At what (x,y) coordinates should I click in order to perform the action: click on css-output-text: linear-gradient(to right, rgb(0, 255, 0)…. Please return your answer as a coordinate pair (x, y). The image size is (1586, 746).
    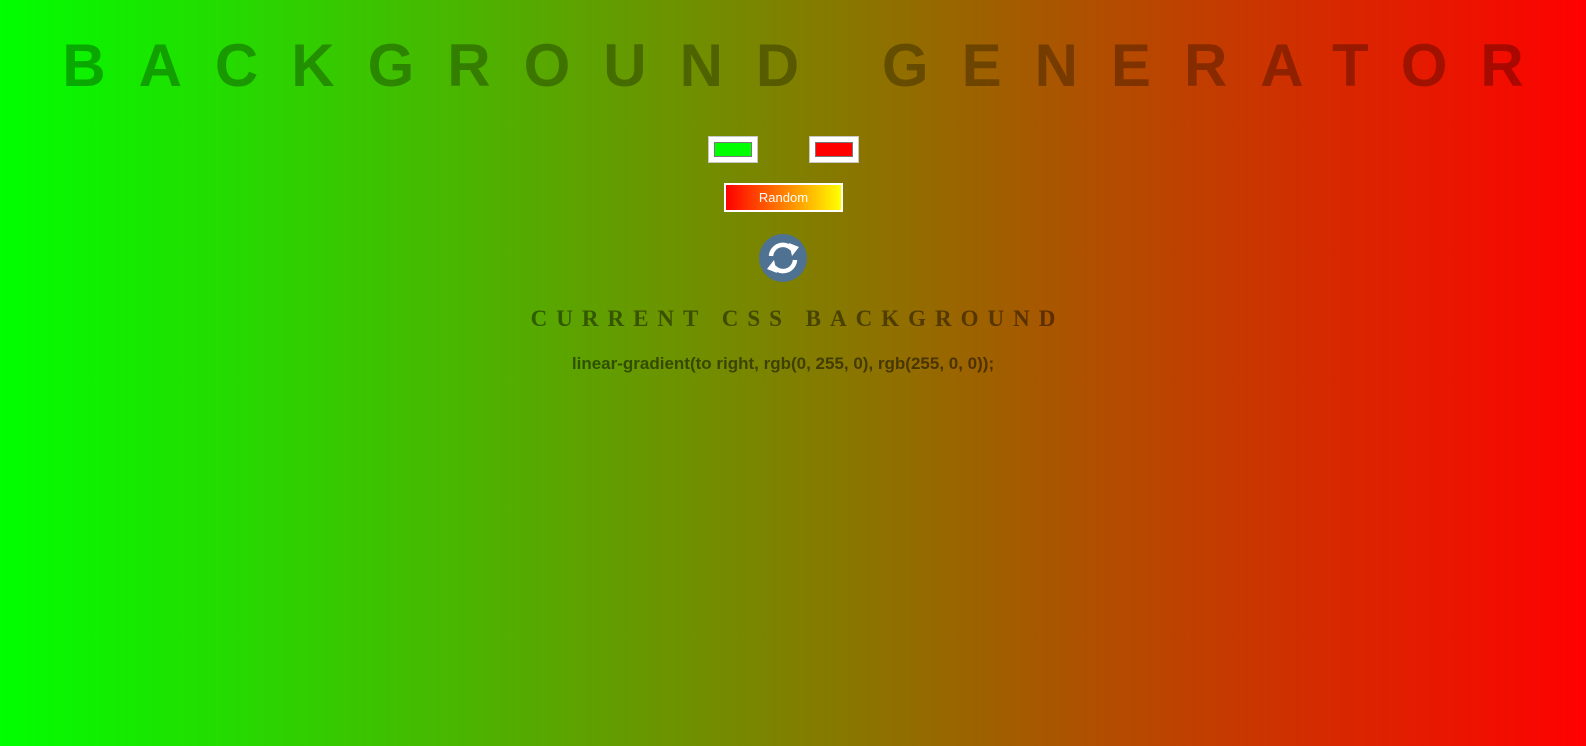
    Looking at the image, I should click on (783, 363).